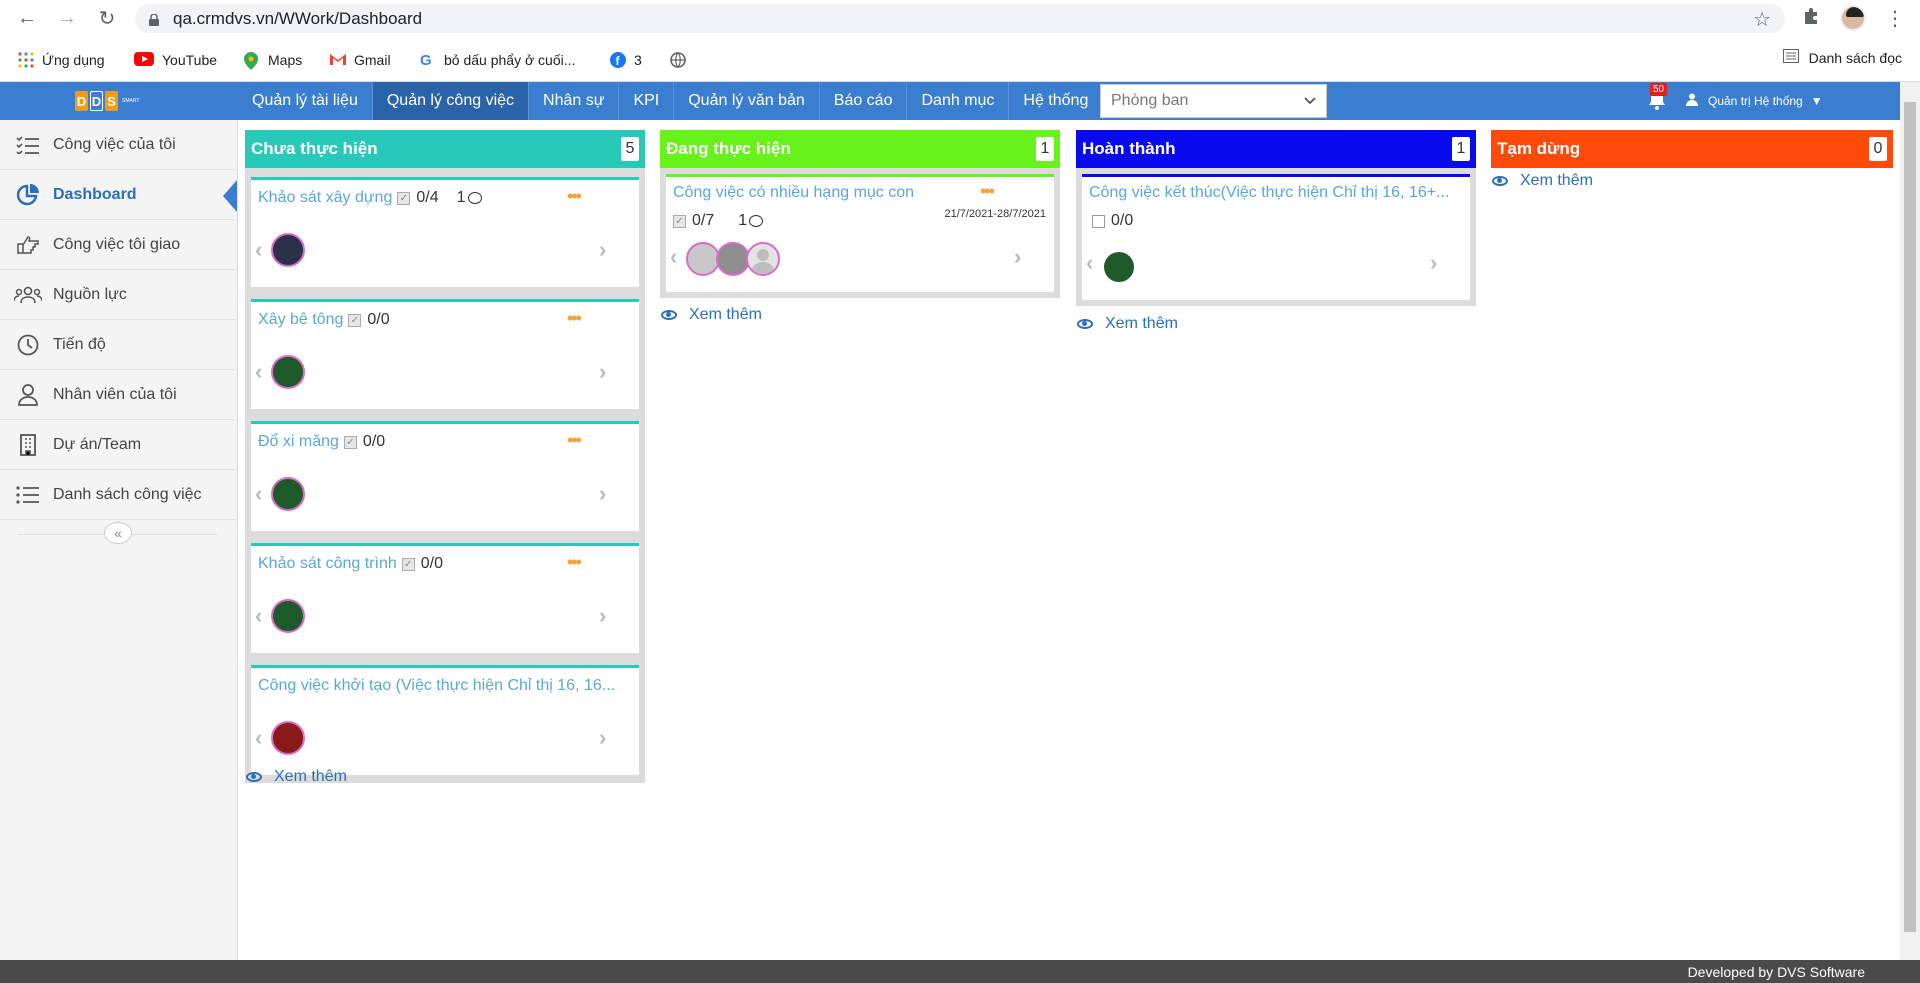 Image resolution: width=1920 pixels, height=983 pixels. Describe the element at coordinates (300, 320) in the screenshot. I see `card-title: Xây bê tông` at that location.